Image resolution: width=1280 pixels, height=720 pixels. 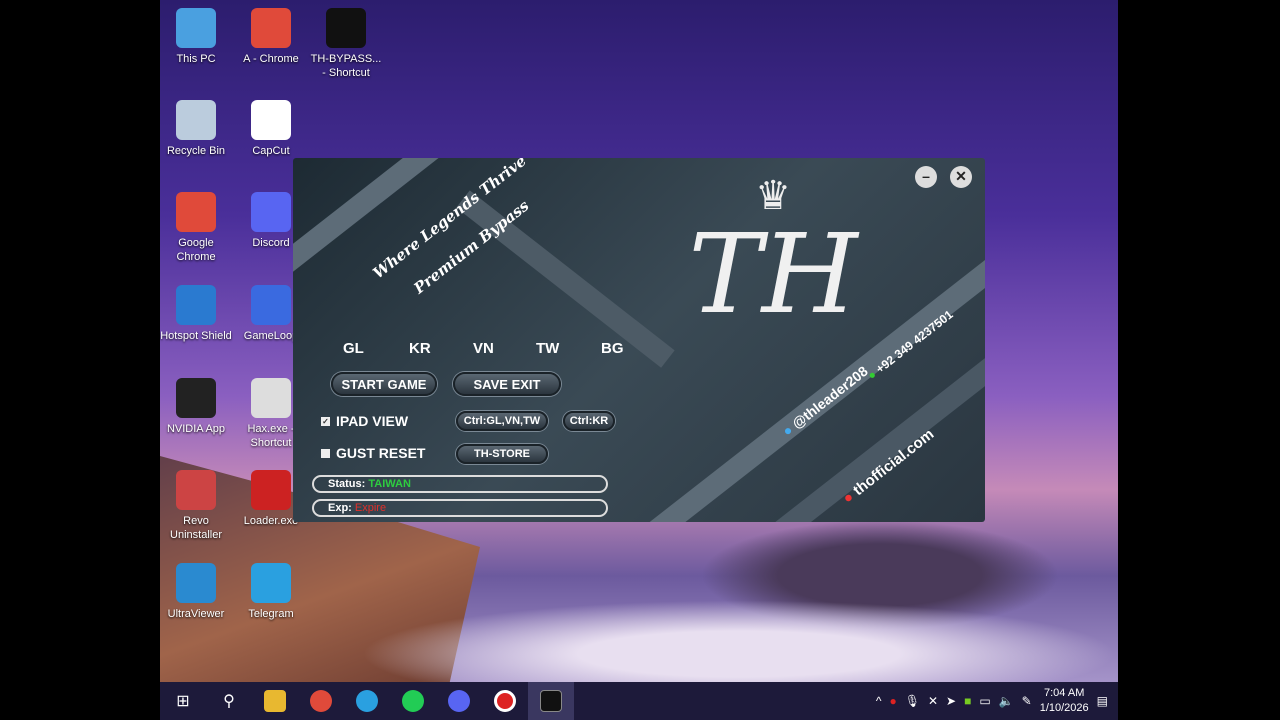 I want to click on discord-taskbar-icon, so click(x=459, y=701).